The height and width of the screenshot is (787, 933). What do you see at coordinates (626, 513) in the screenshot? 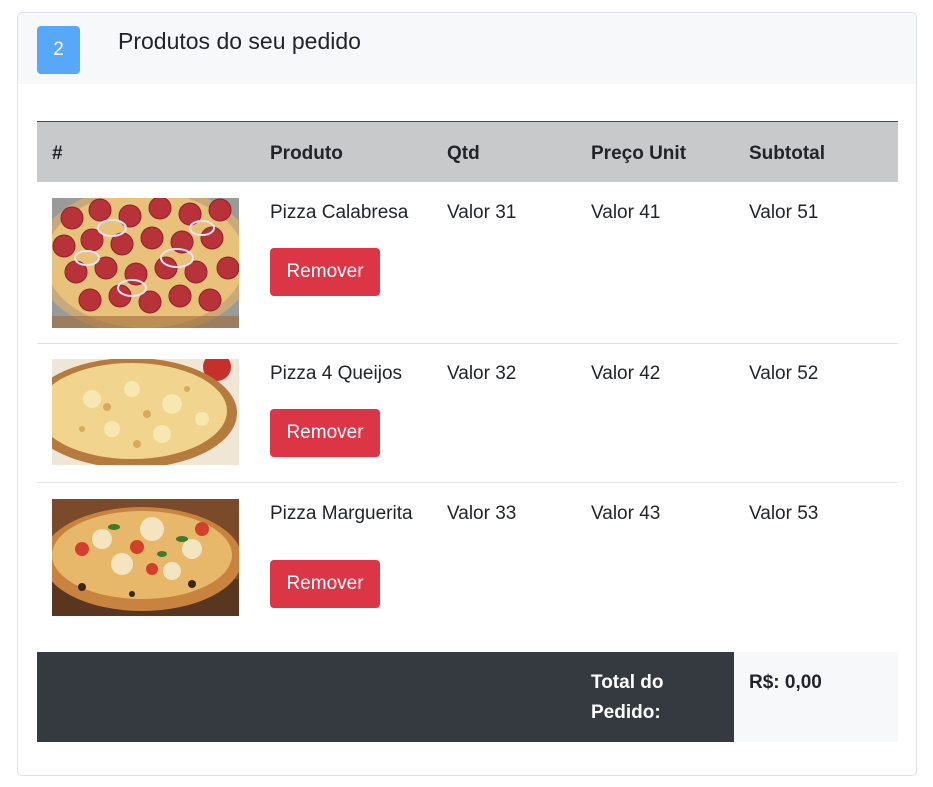
I see `unit-price-value: Valor 43` at bounding box center [626, 513].